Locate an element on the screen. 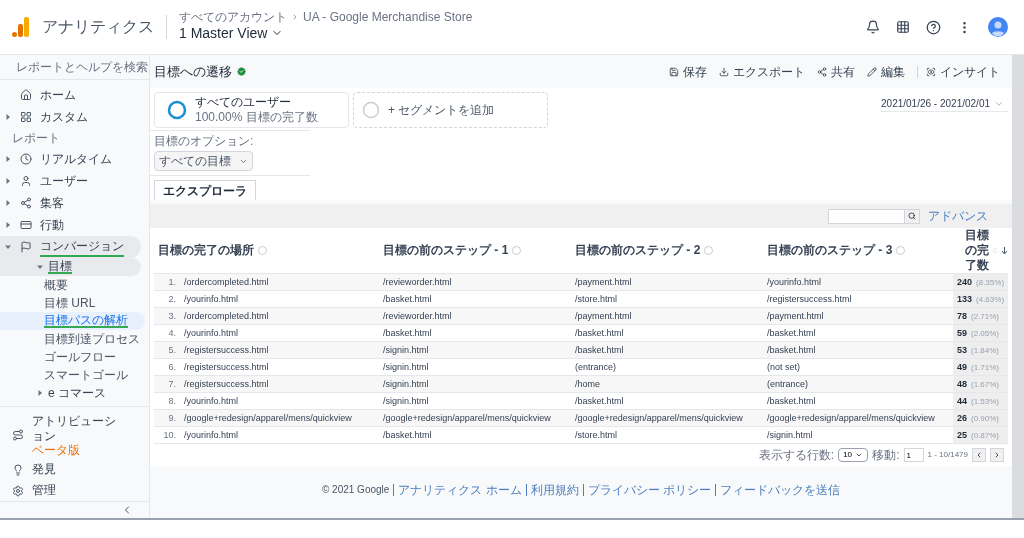 The image size is (1024, 538). add-segment-card: + セグメントを追加 is located at coordinates (450, 110).